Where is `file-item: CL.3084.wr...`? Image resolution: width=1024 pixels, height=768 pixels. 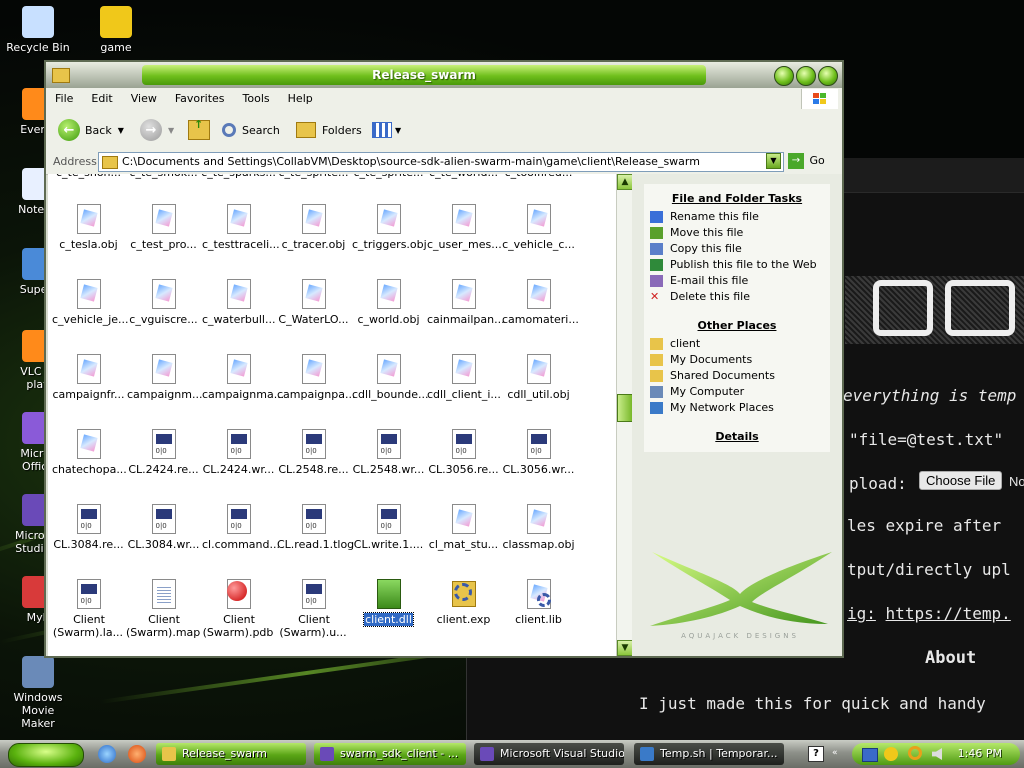
file-item: CL.3084.wr... is located at coordinates (163, 527).